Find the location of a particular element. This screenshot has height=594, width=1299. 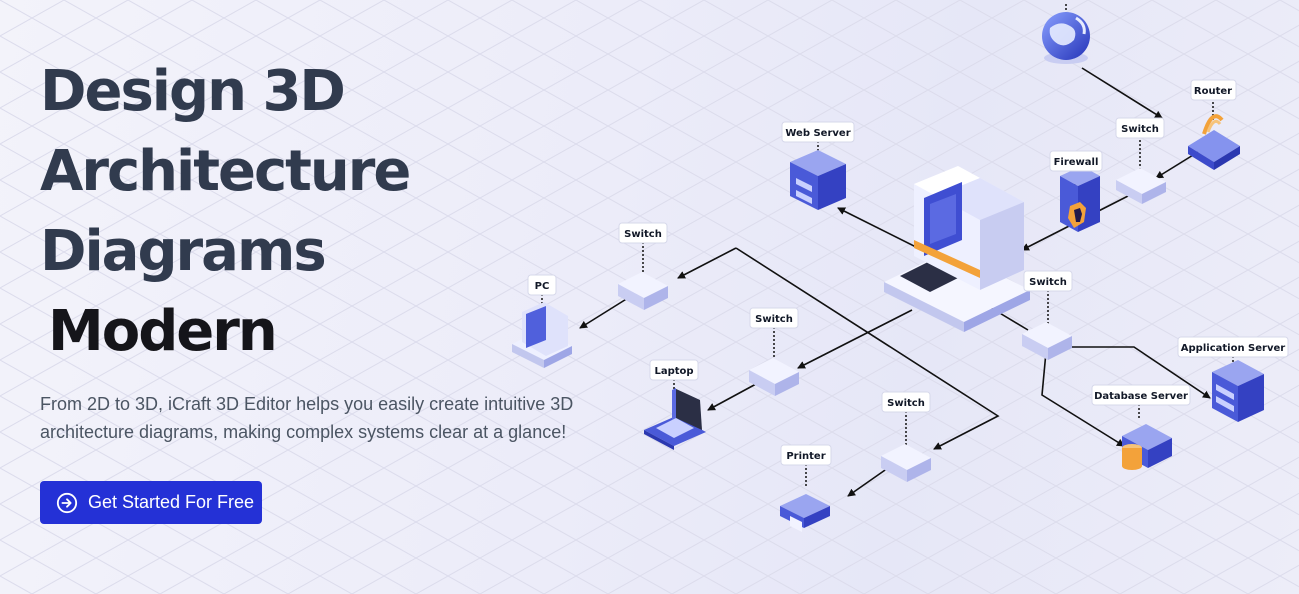

svg-text: Application Server is located at coordinates (1233, 348).